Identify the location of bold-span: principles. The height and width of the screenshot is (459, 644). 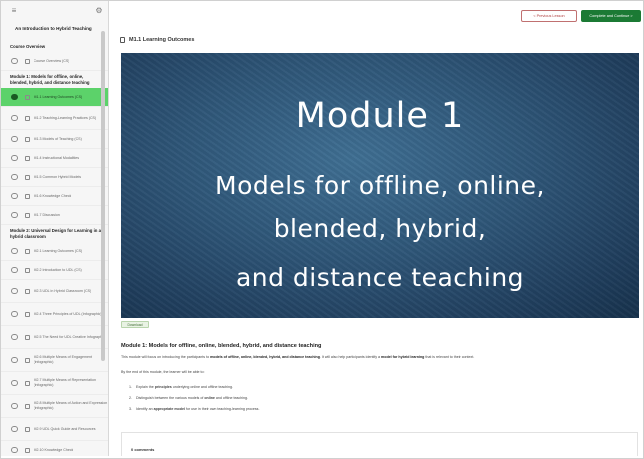
(163, 386).